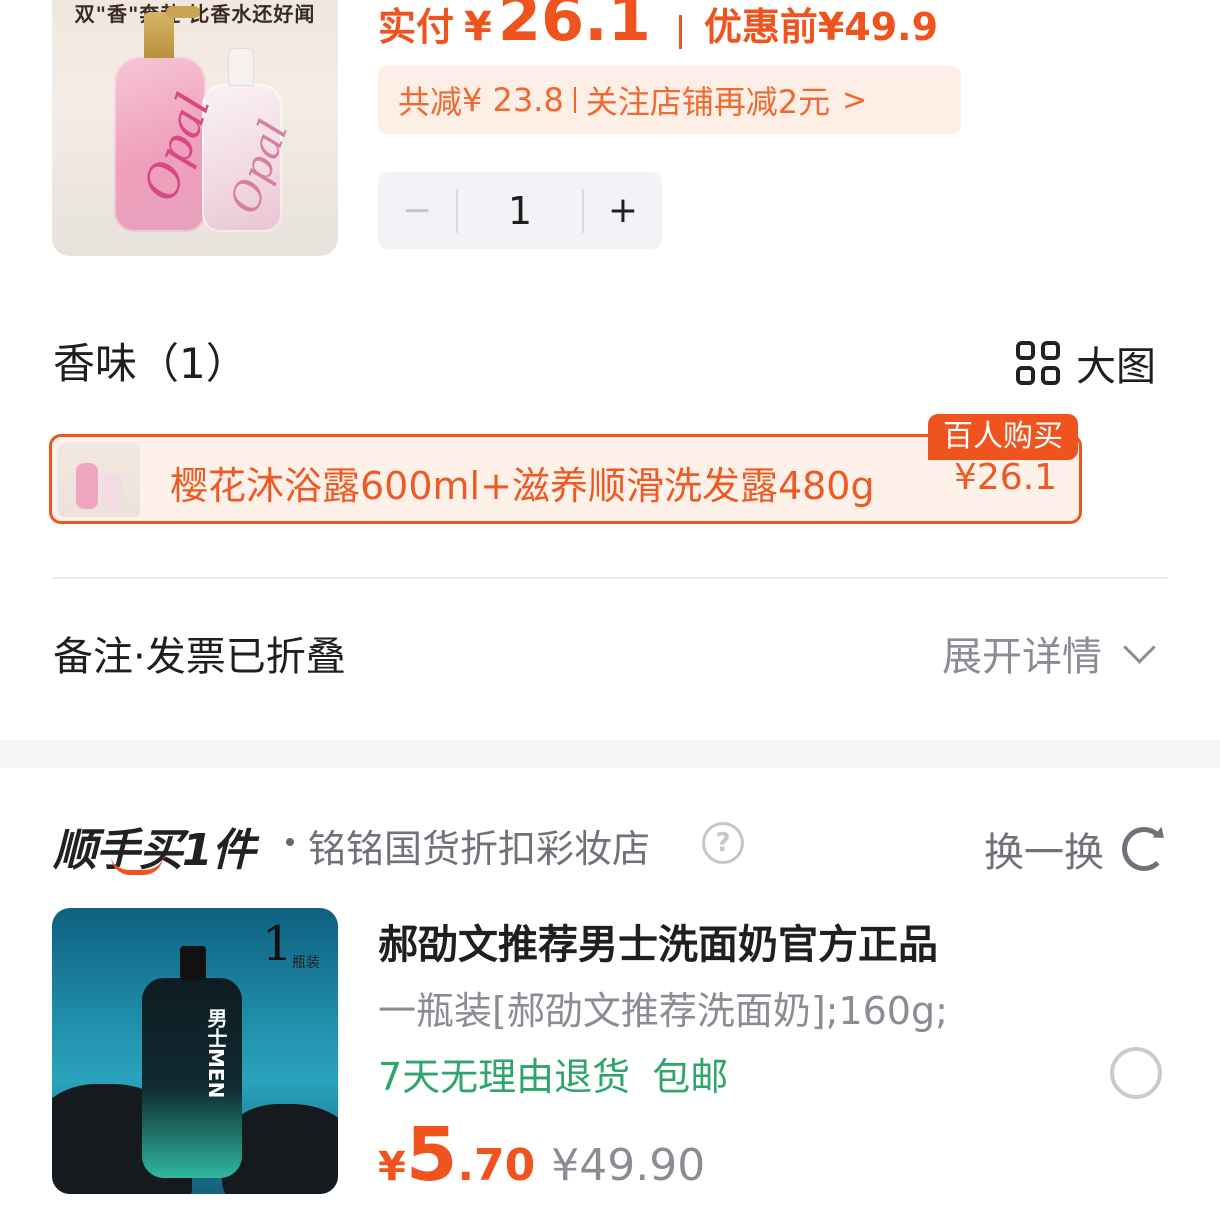  I want to click on scent-section-title: 香味（1）, so click(150, 363).